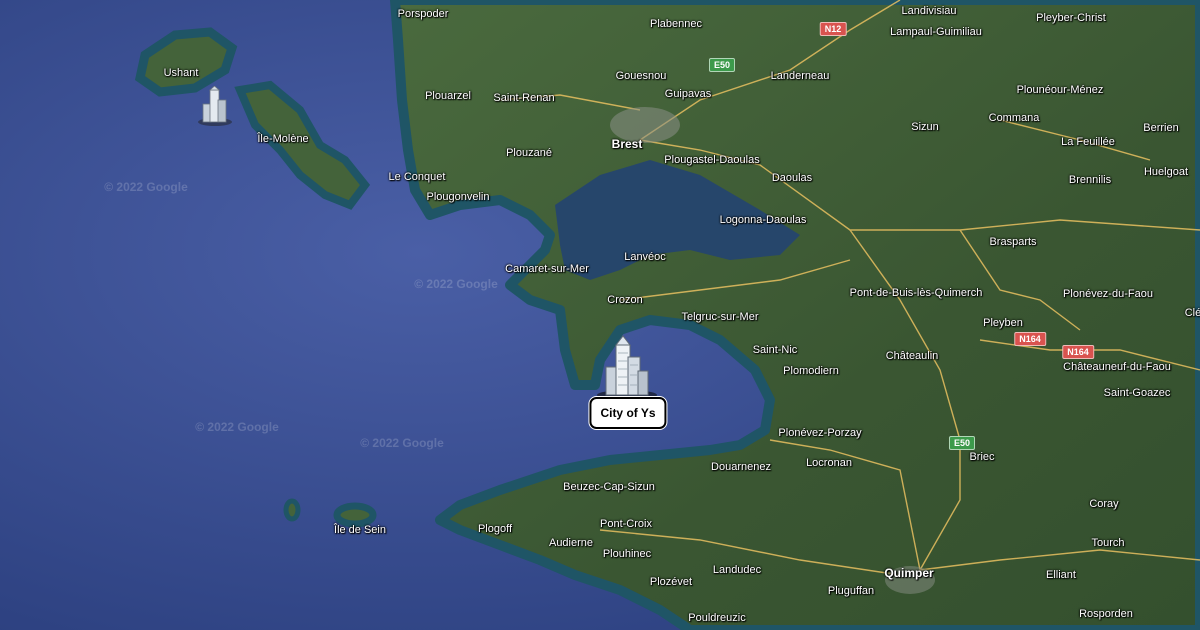 The height and width of the screenshot is (630, 1200). I want to click on place-label: Pont-Croix, so click(626, 524).